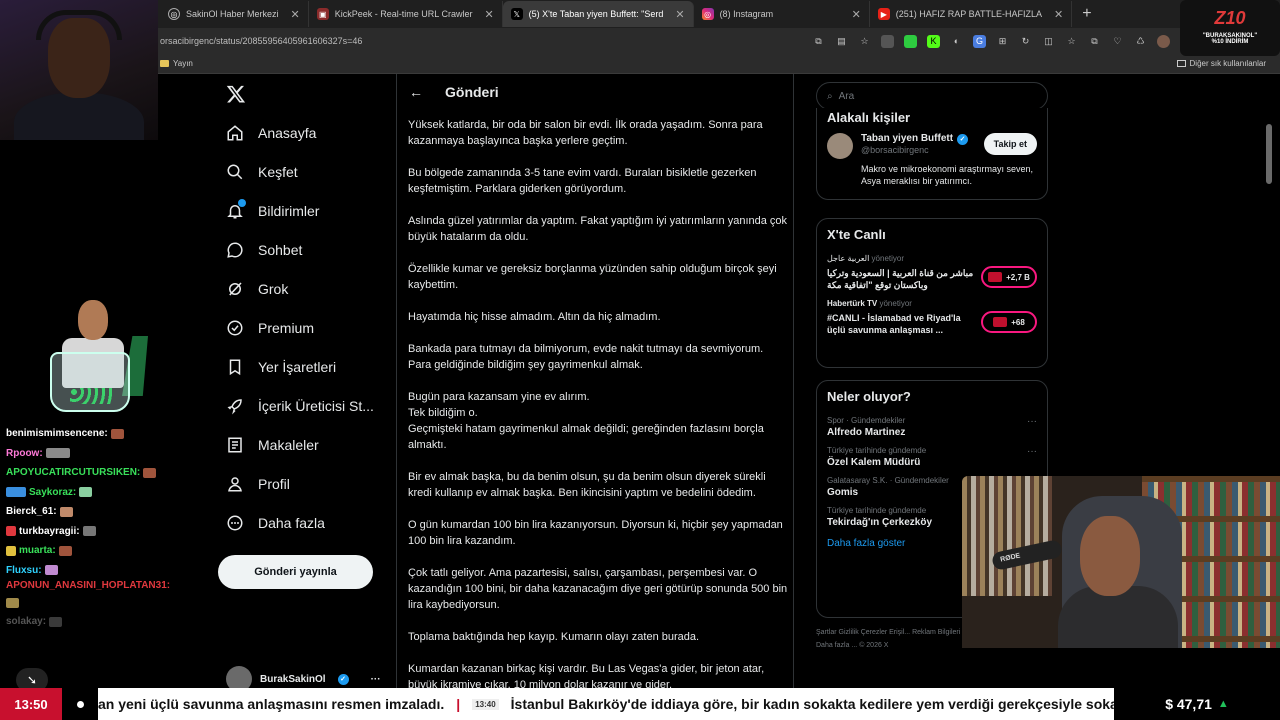 The image size is (1280, 720). I want to click on overlay-mascot, so click(90, 360).